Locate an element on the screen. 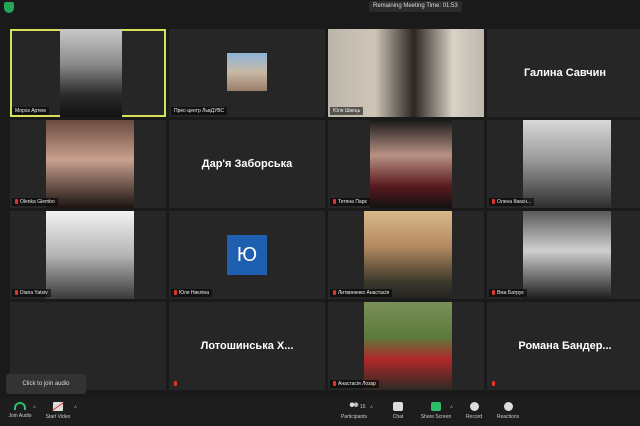 Image resolution: width=640 pixels, height=426 pixels. headphones-icon is located at coordinates (20, 406).